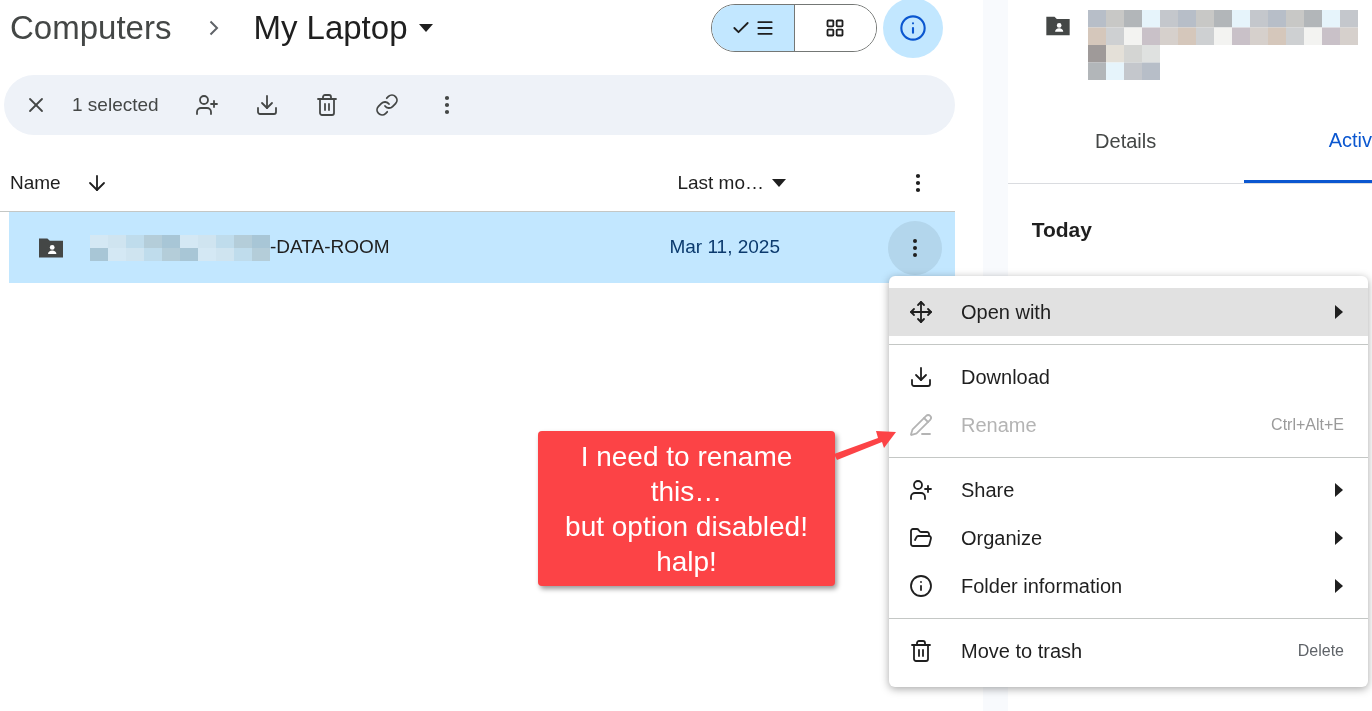 The image size is (1372, 711). I want to click on menu-item: Move to trash Delete, so click(1128, 651).